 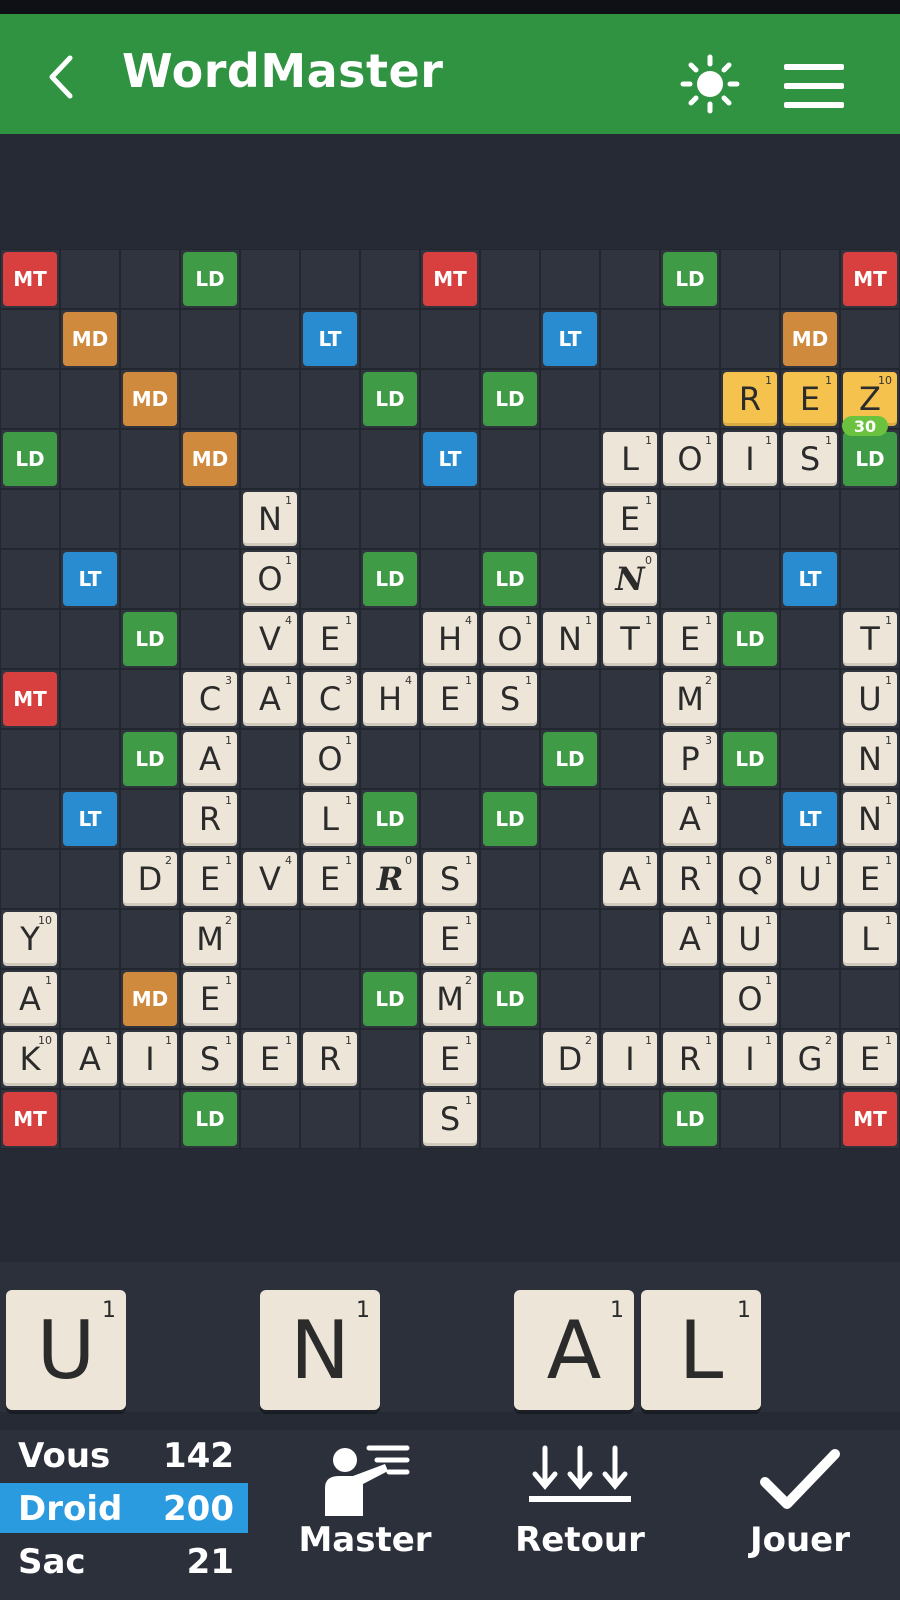 I want to click on board-cell: I1, so click(x=750, y=459).